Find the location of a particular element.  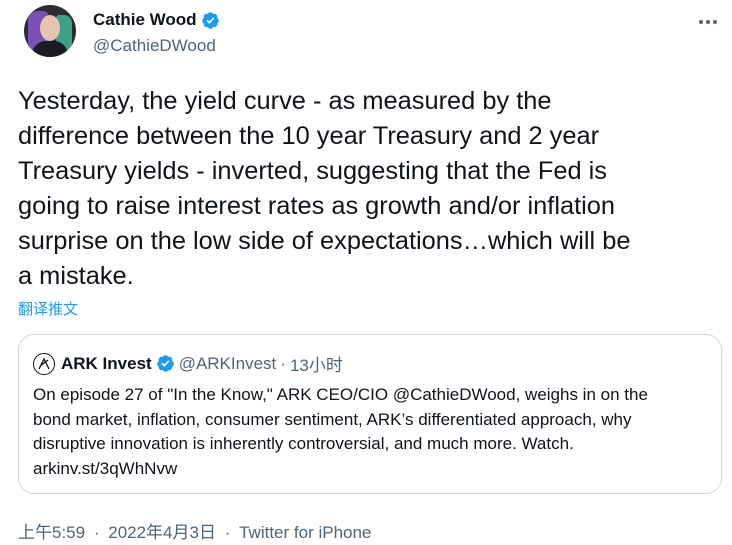

quoted-tweet-header: ARK Invest @ARKInvest · 13小时 is located at coordinates (188, 363).